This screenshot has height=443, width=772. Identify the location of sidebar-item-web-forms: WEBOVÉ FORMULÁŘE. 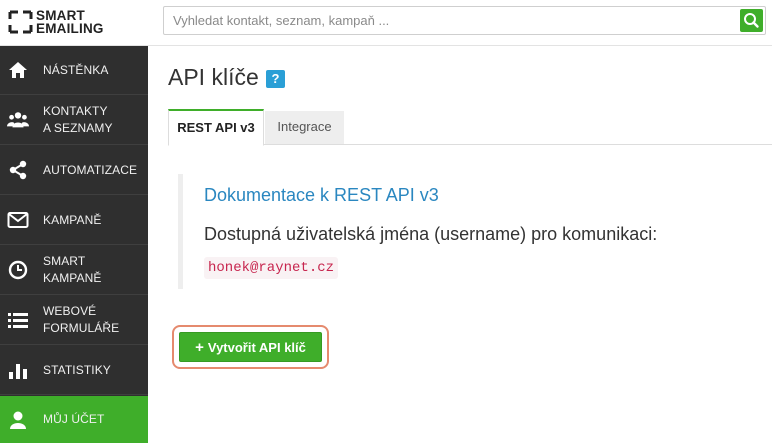
(74, 320).